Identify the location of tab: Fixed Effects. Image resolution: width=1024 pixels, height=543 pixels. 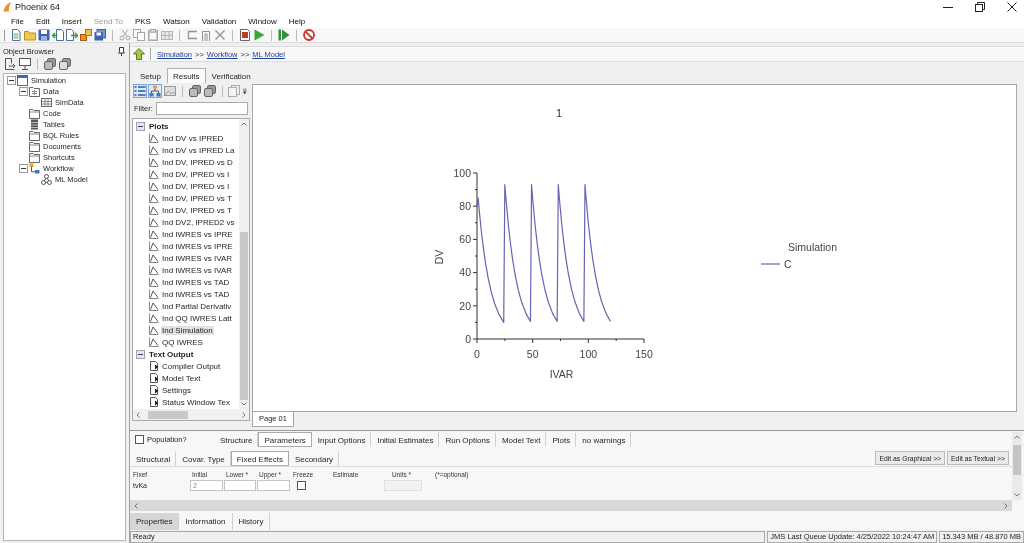
(259, 458).